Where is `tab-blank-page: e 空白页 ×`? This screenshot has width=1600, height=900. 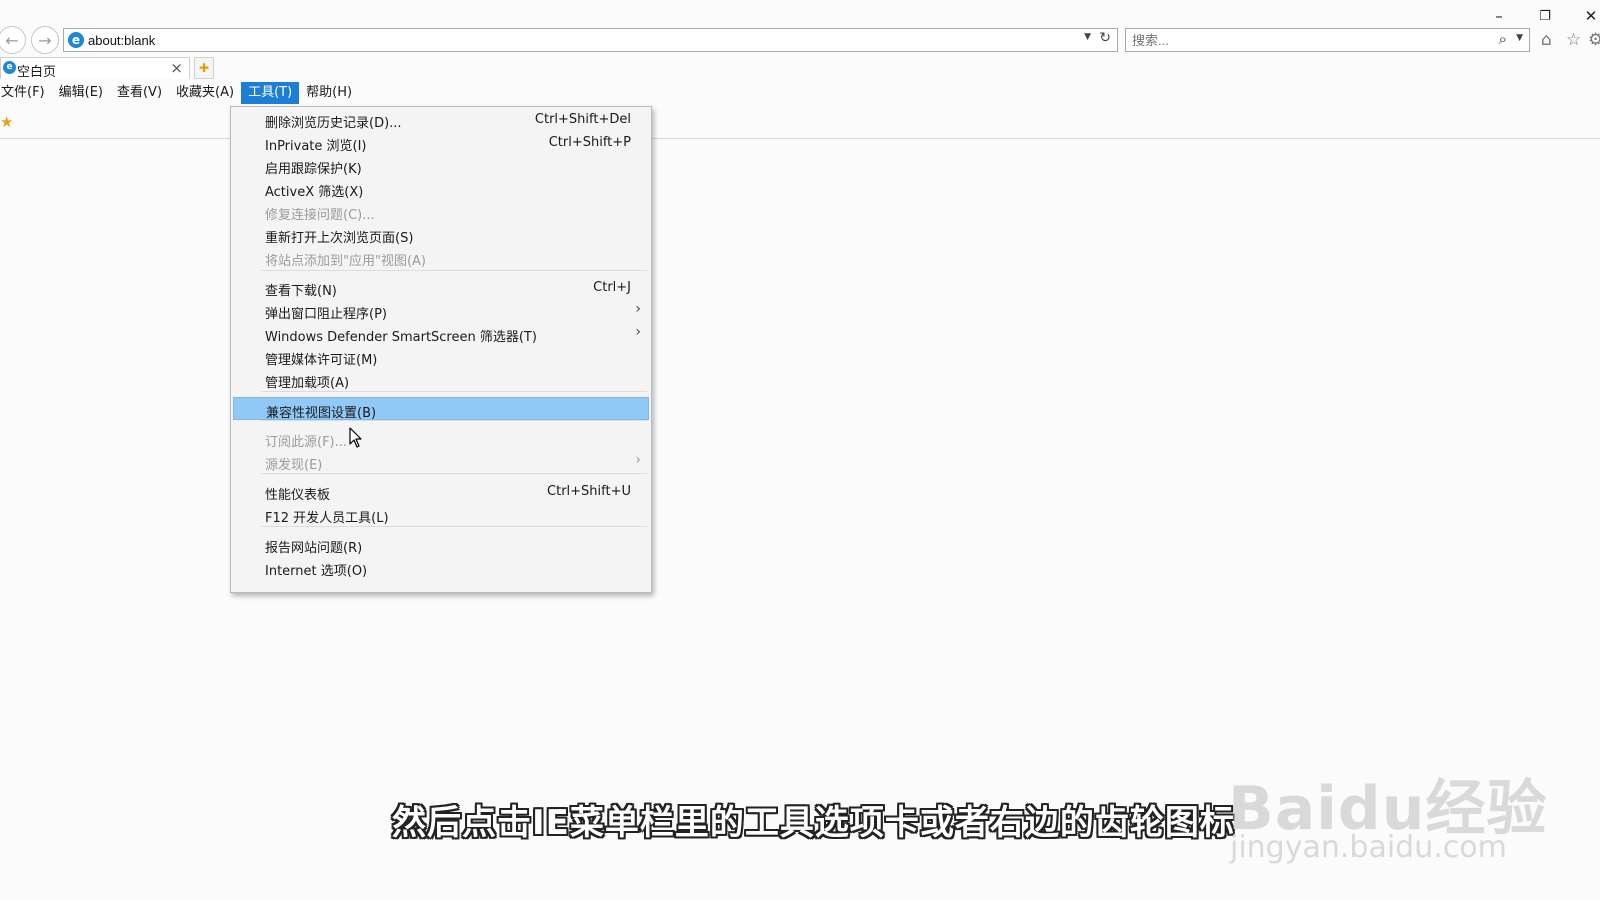 tab-blank-page: e 空白页 × is located at coordinates (95, 68).